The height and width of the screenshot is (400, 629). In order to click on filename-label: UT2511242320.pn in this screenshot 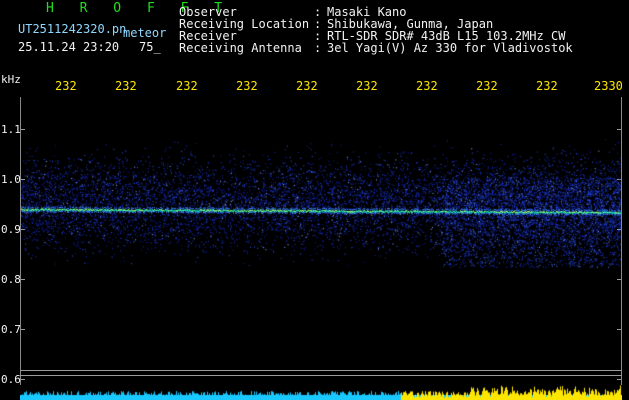, I will do `click(72, 29)`.